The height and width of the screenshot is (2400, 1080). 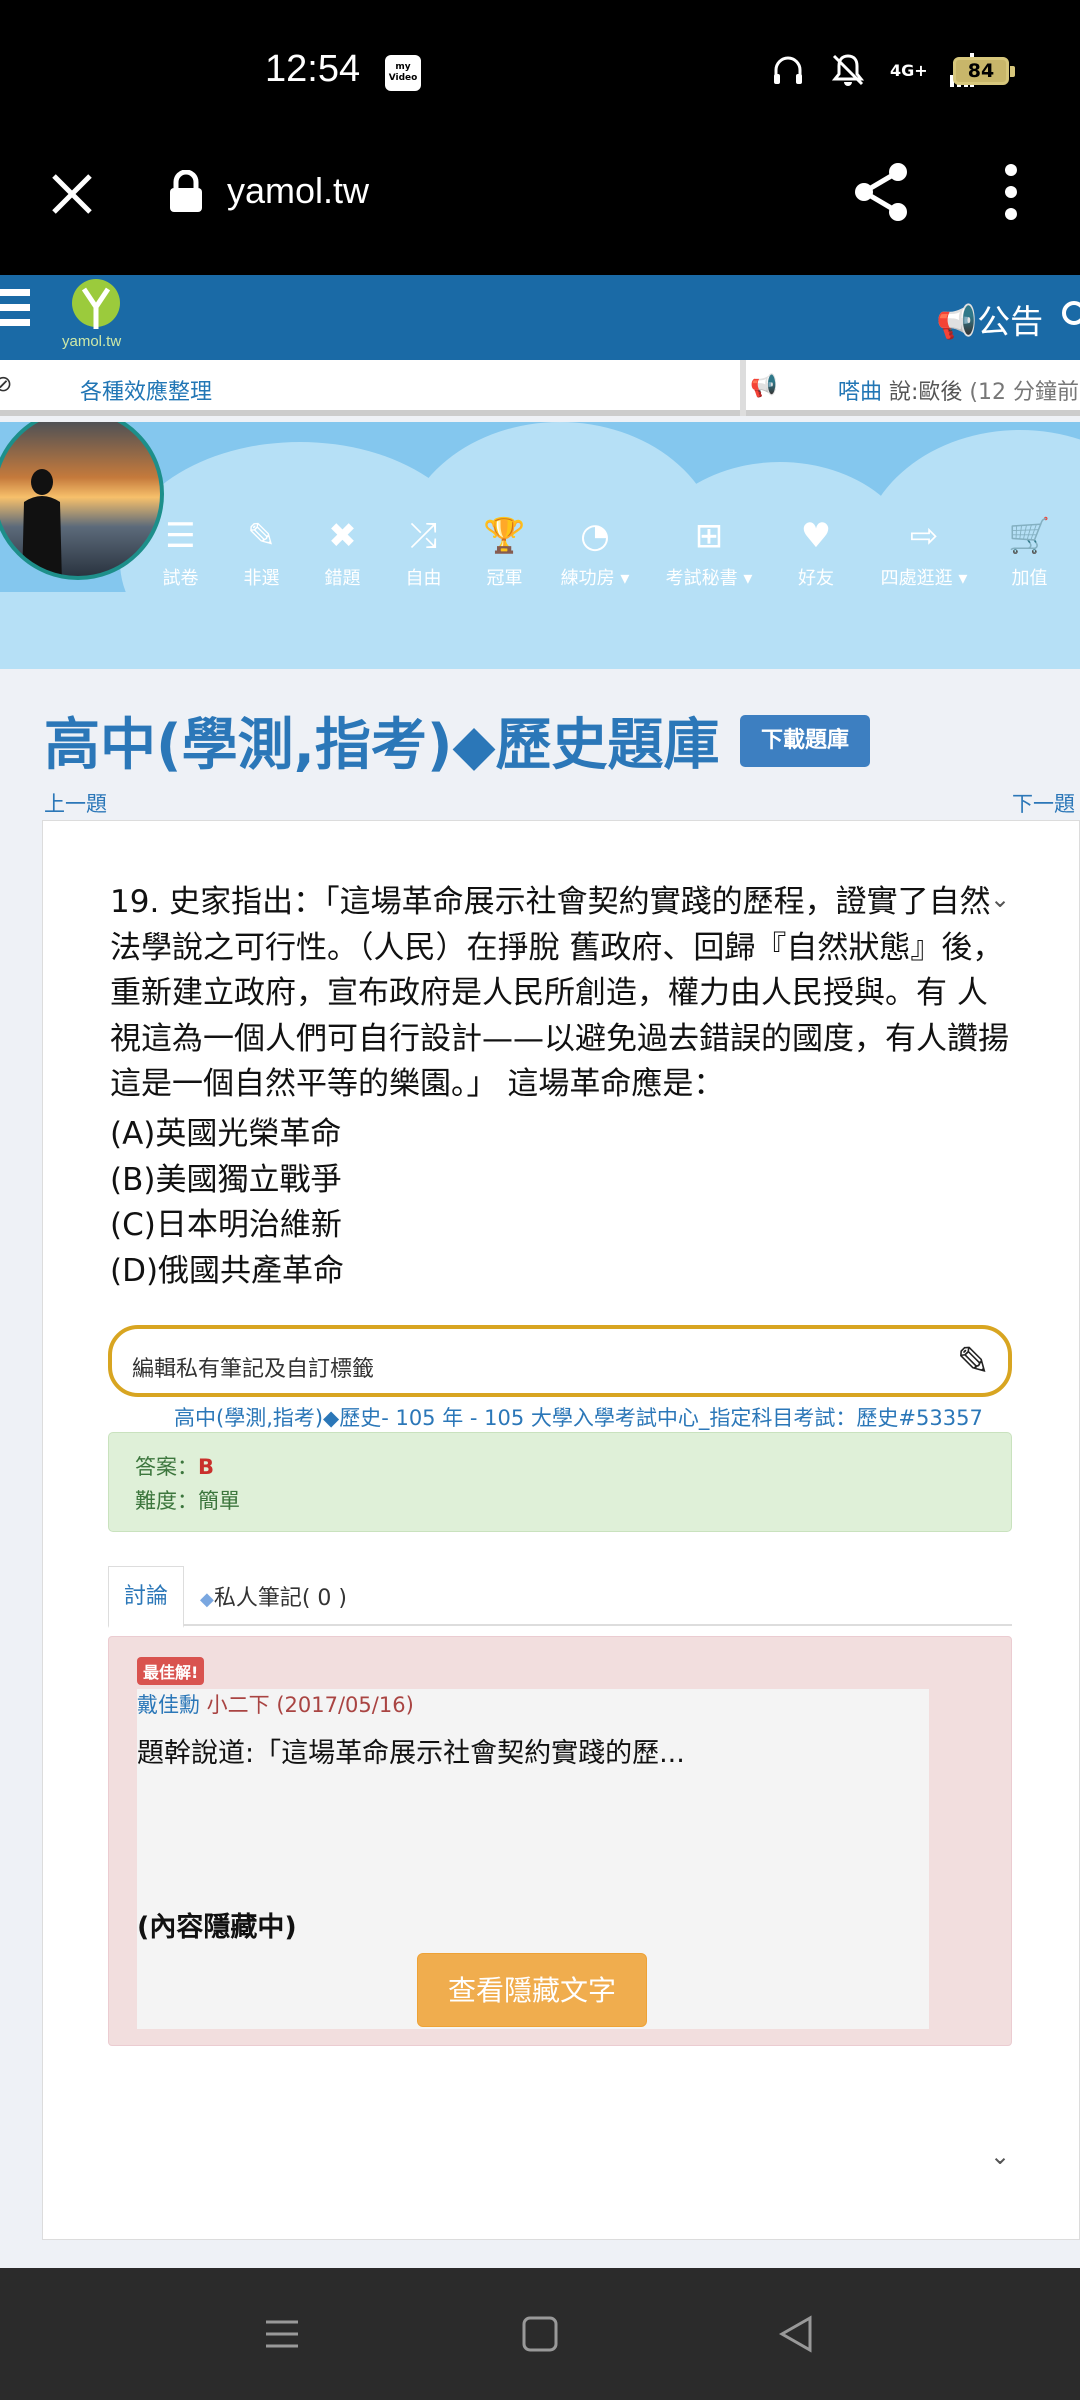 I want to click on nav-item-free: ⤮ 自由, so click(x=423, y=552).